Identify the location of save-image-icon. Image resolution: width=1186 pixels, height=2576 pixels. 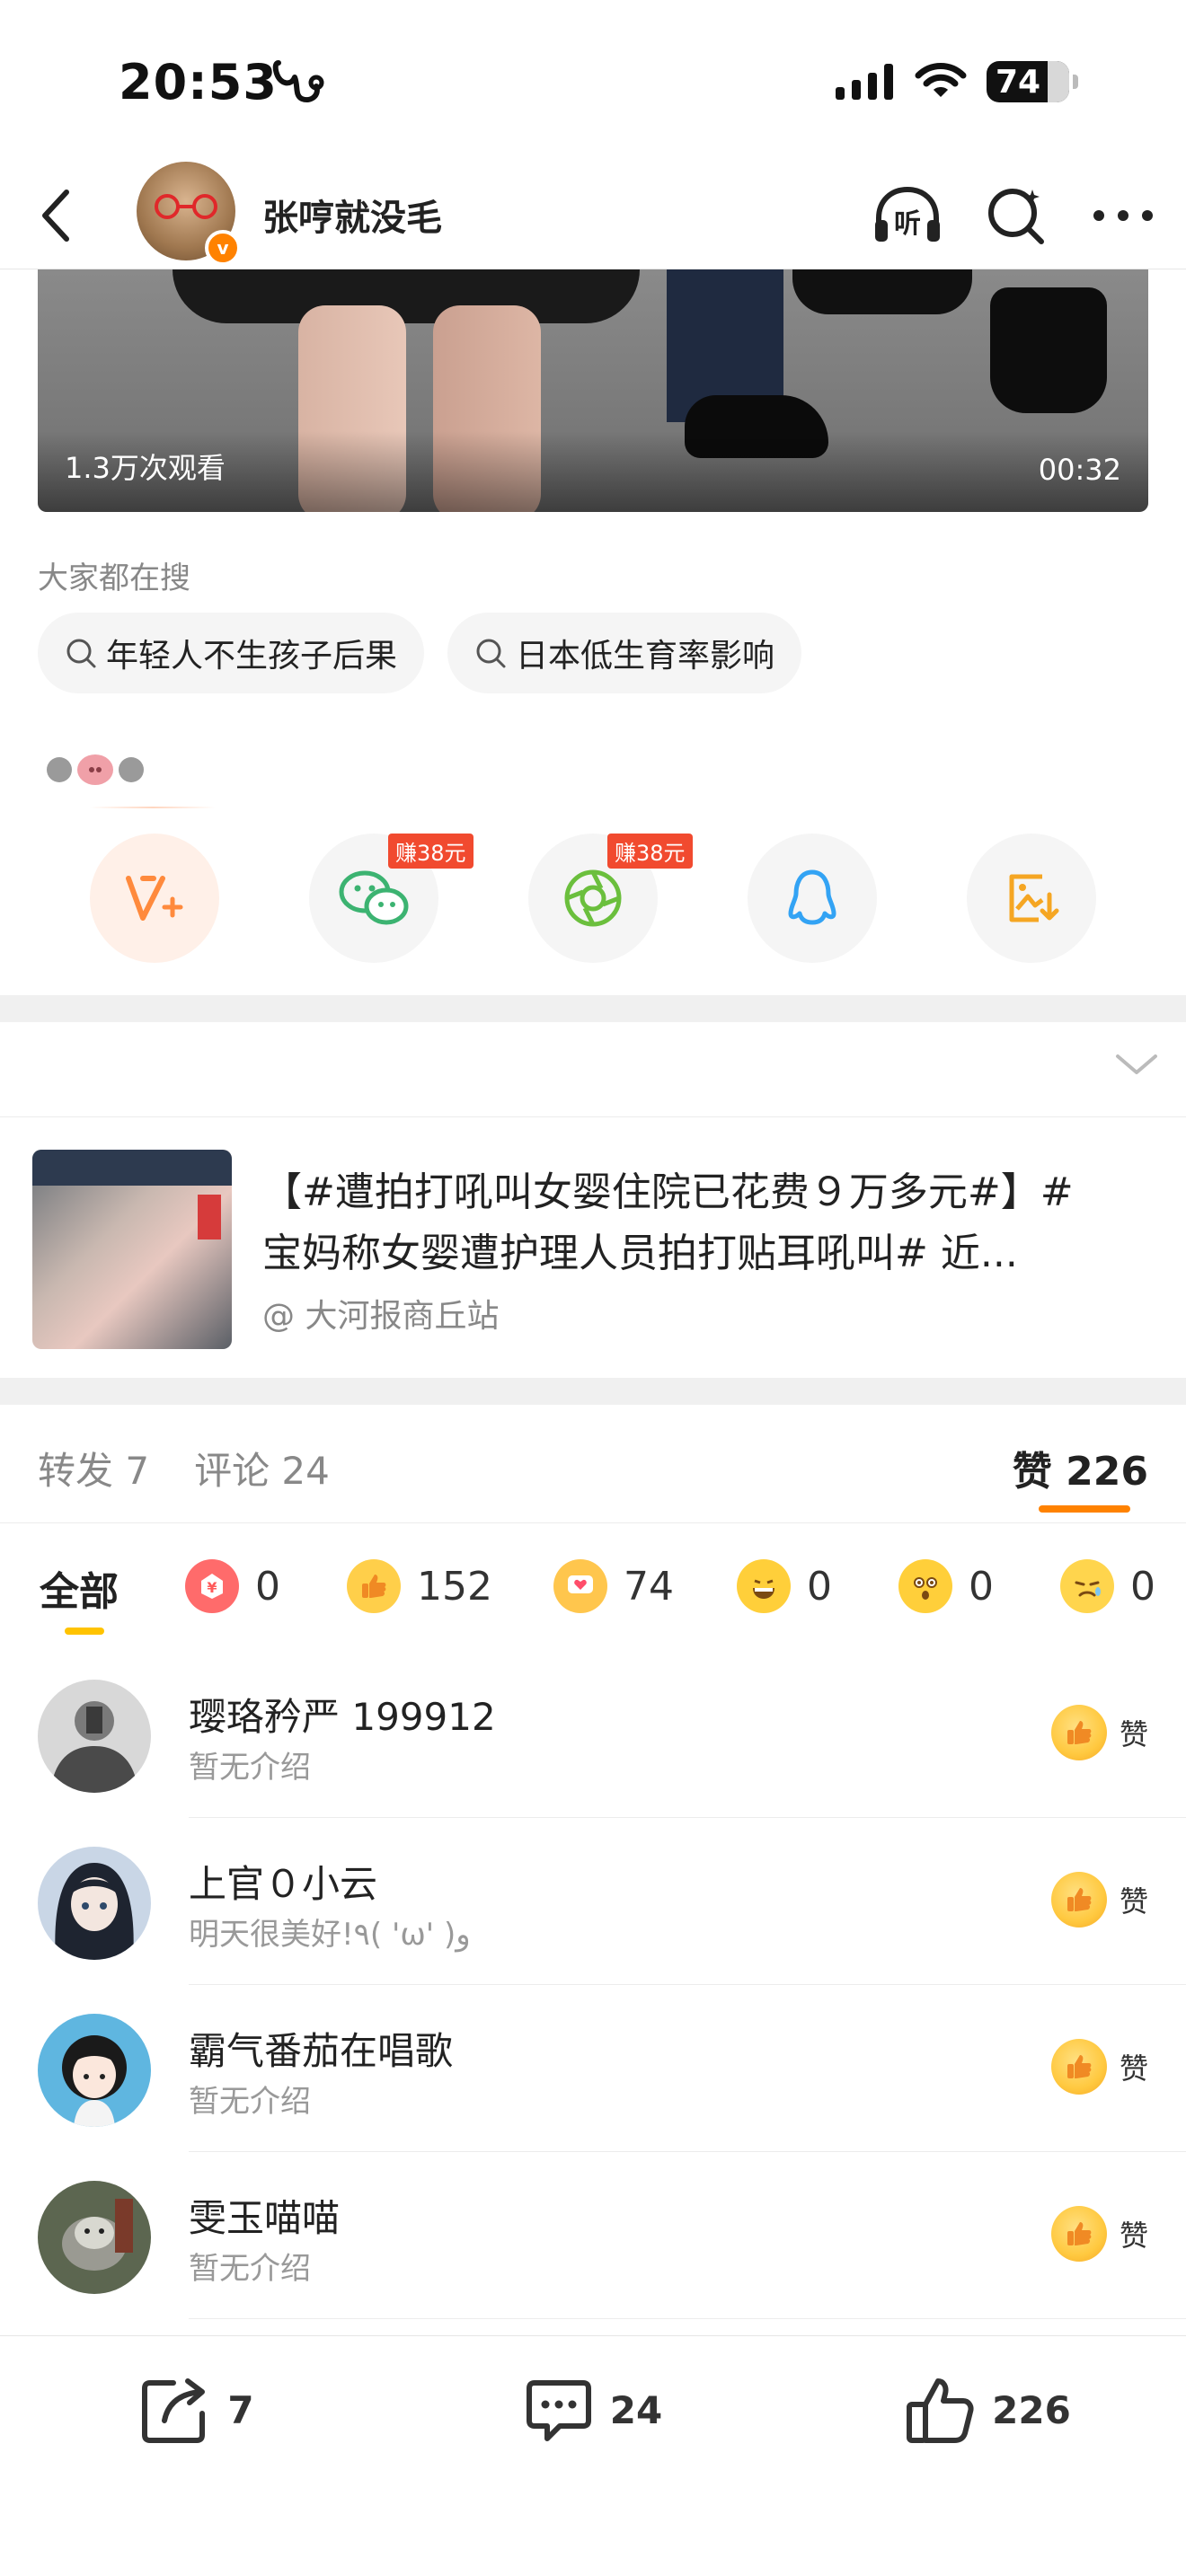
(1034, 898).